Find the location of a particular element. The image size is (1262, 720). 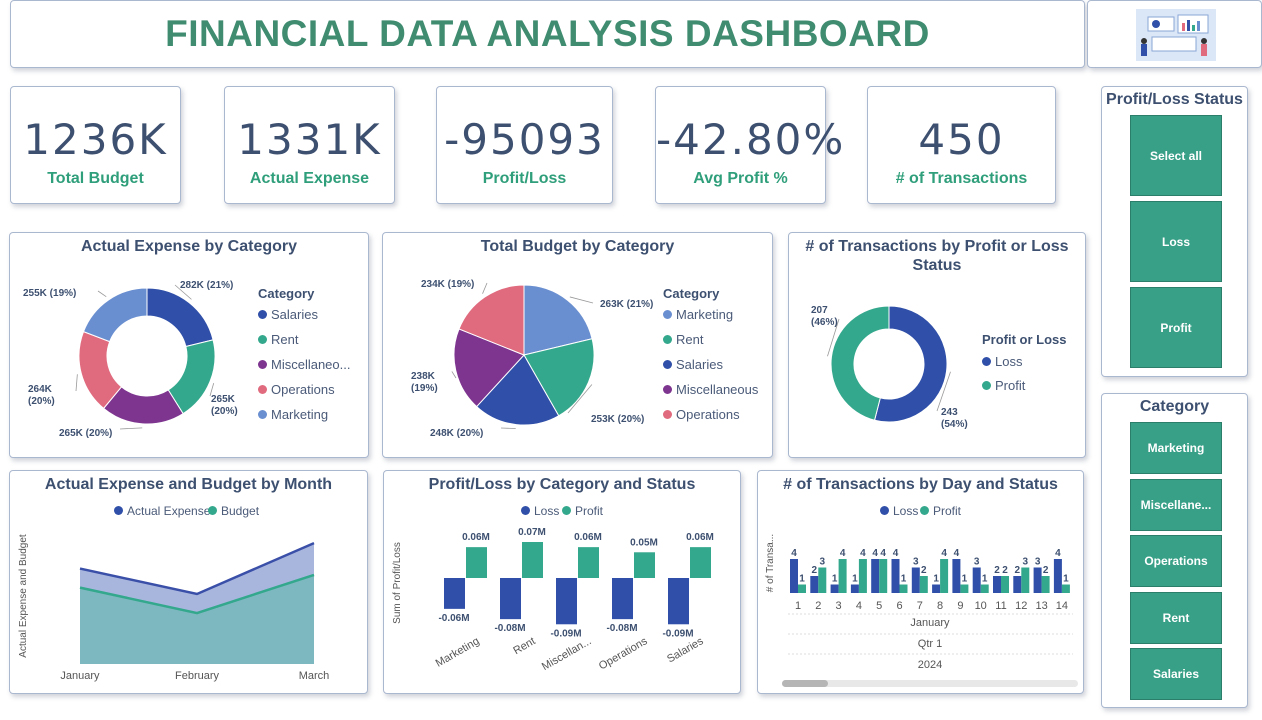

kpi-value: -42.80% is located at coordinates (751, 139).